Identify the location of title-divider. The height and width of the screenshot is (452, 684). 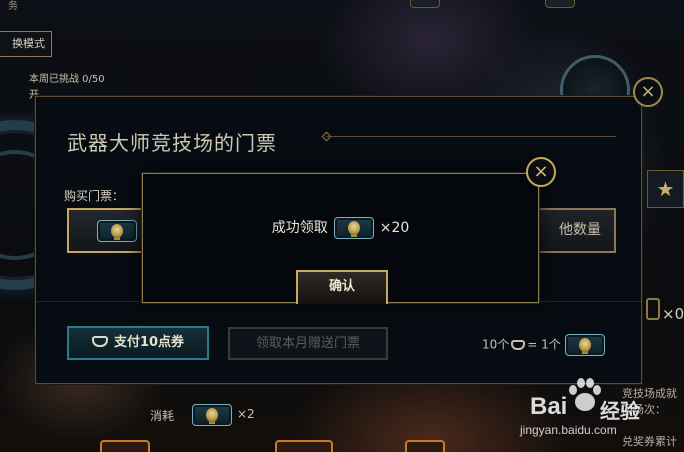
(471, 136).